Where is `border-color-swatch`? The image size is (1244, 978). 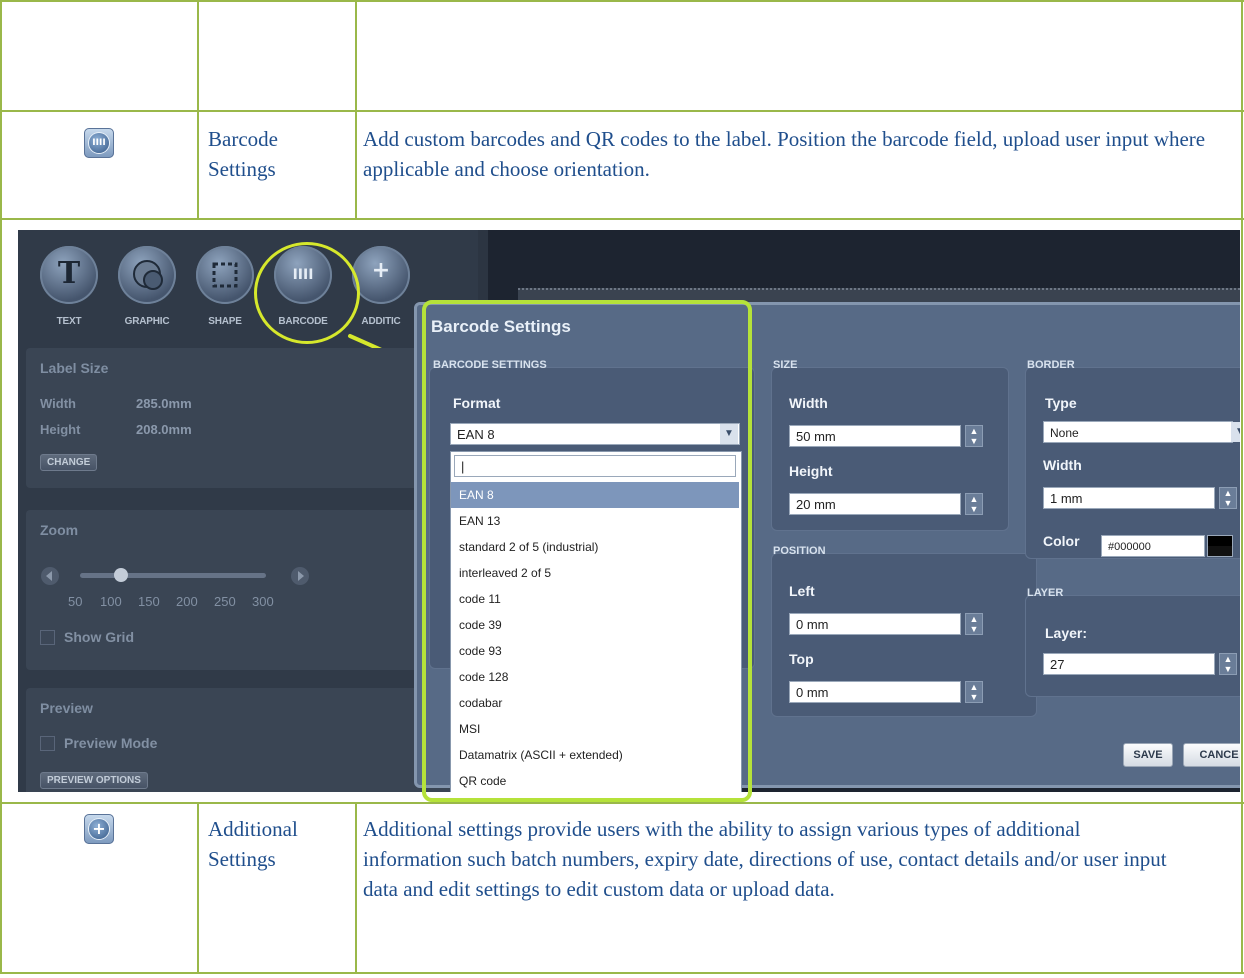 border-color-swatch is located at coordinates (1220, 546).